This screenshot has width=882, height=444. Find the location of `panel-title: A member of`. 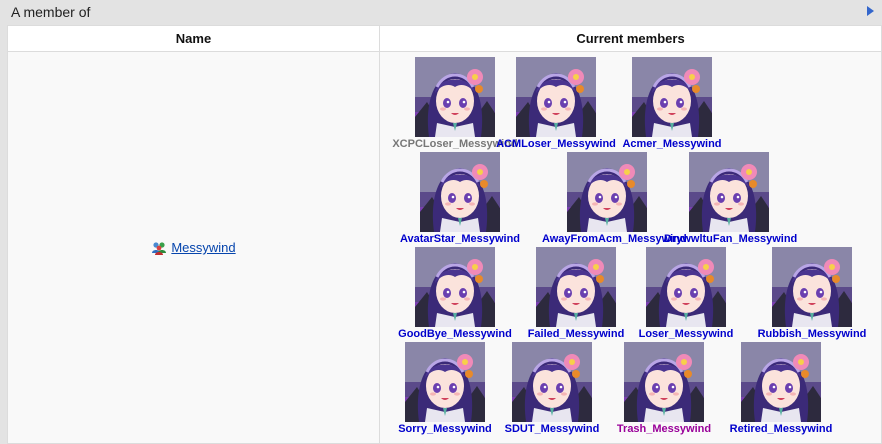

panel-title: A member of is located at coordinates (51, 12).